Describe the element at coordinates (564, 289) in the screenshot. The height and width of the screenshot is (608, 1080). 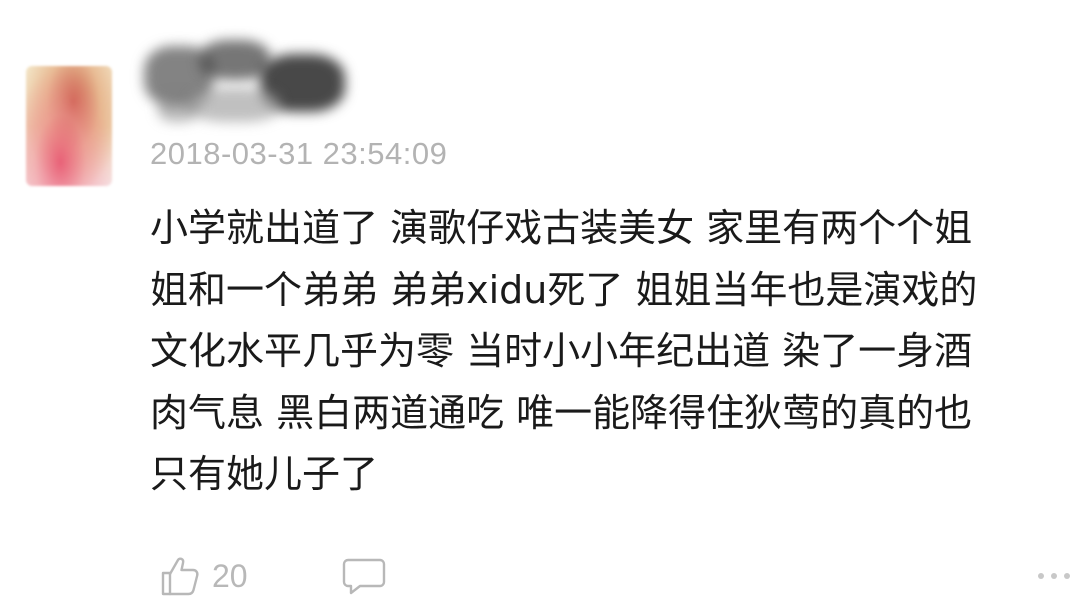
I see `comment-text-line: 姐和一个弟弟 弟弟xidu死了 姐姐当年也是演戏的` at that location.